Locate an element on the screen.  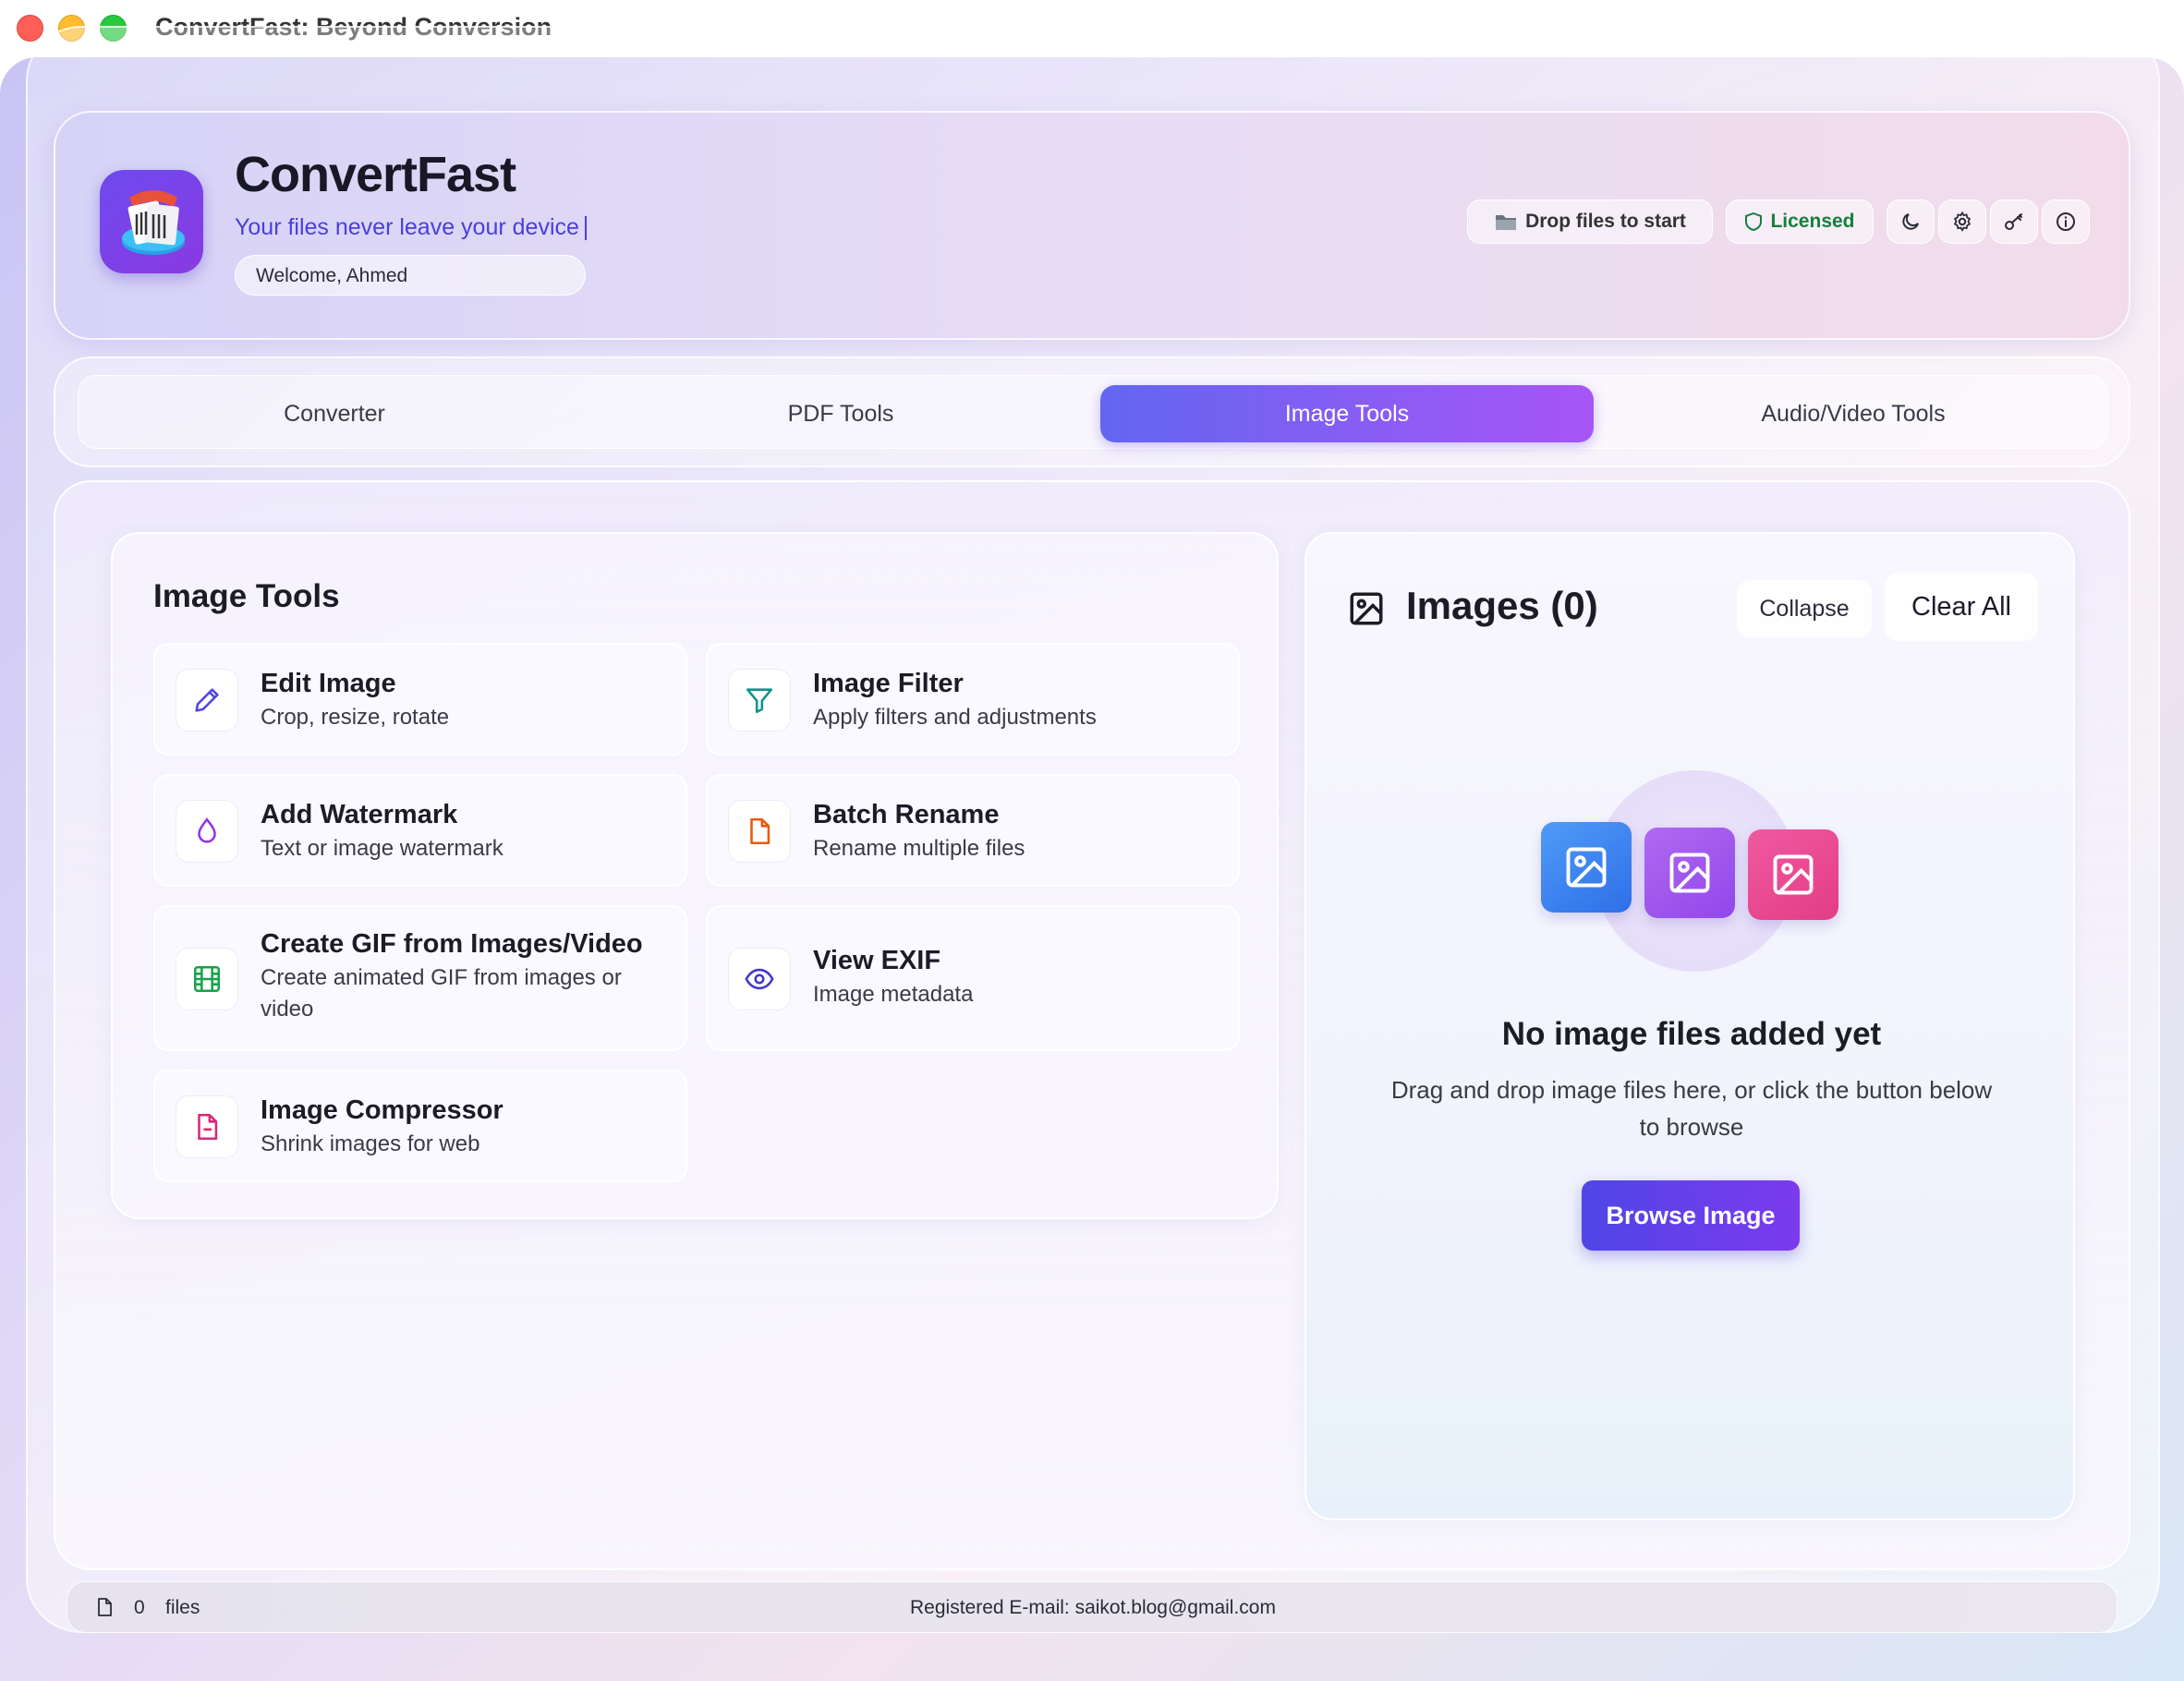
folder-icon is located at coordinates (1506, 222).